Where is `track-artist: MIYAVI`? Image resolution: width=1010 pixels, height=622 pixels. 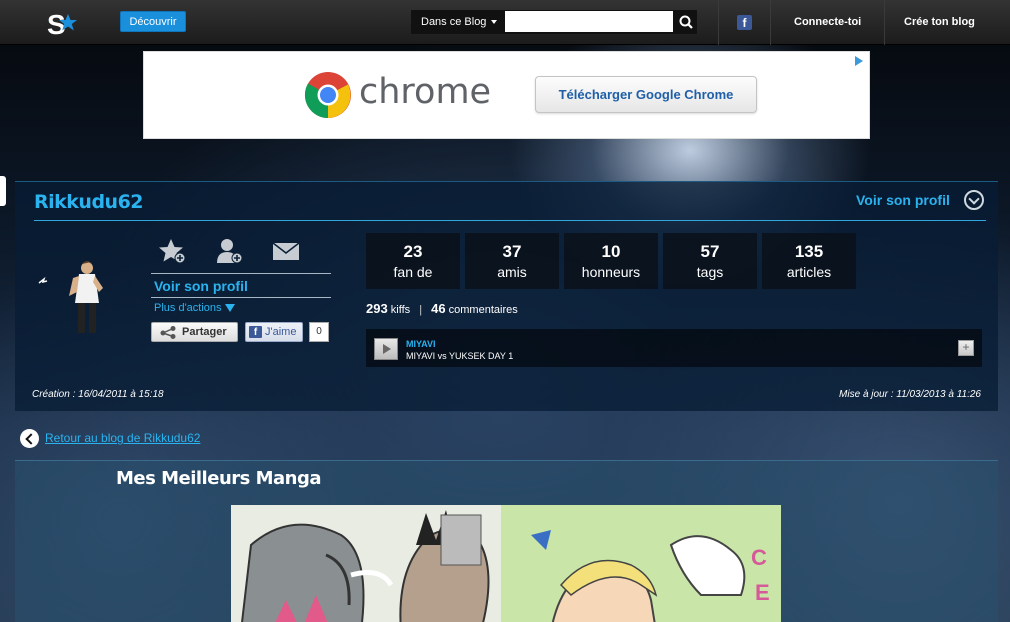
track-artist: MIYAVI is located at coordinates (421, 344).